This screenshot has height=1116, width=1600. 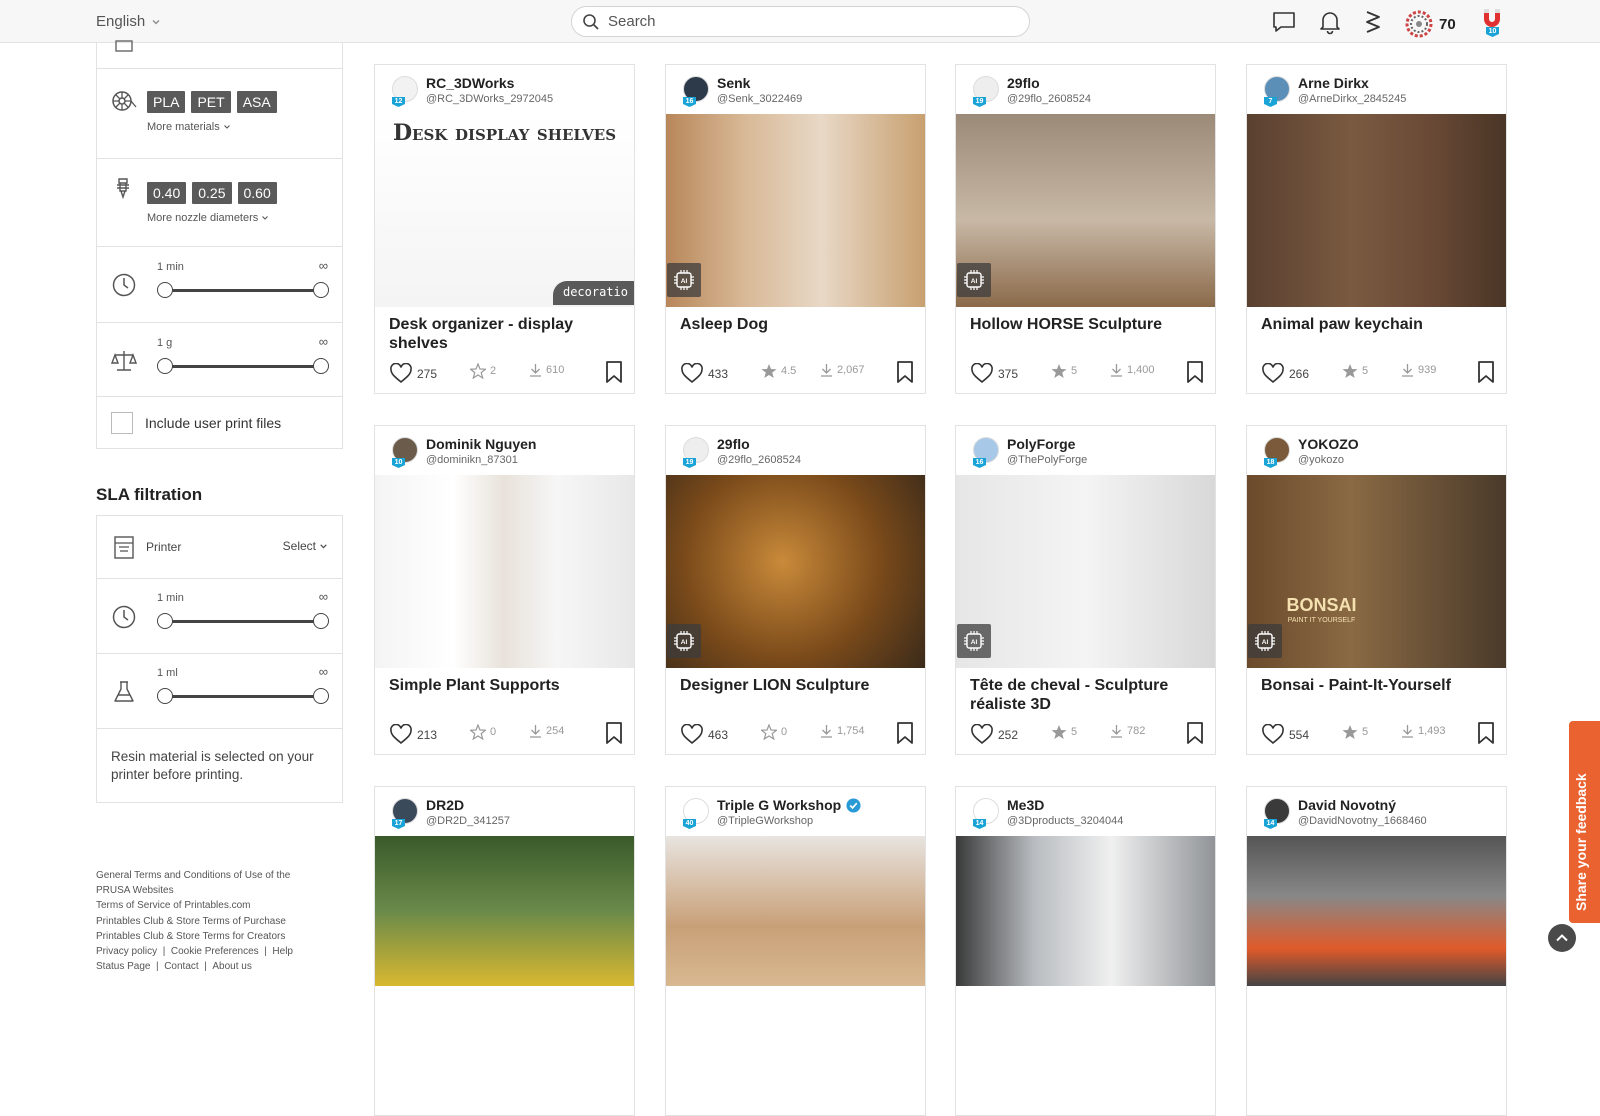 I want to click on user-avatar: 10, so click(x=1494, y=22).